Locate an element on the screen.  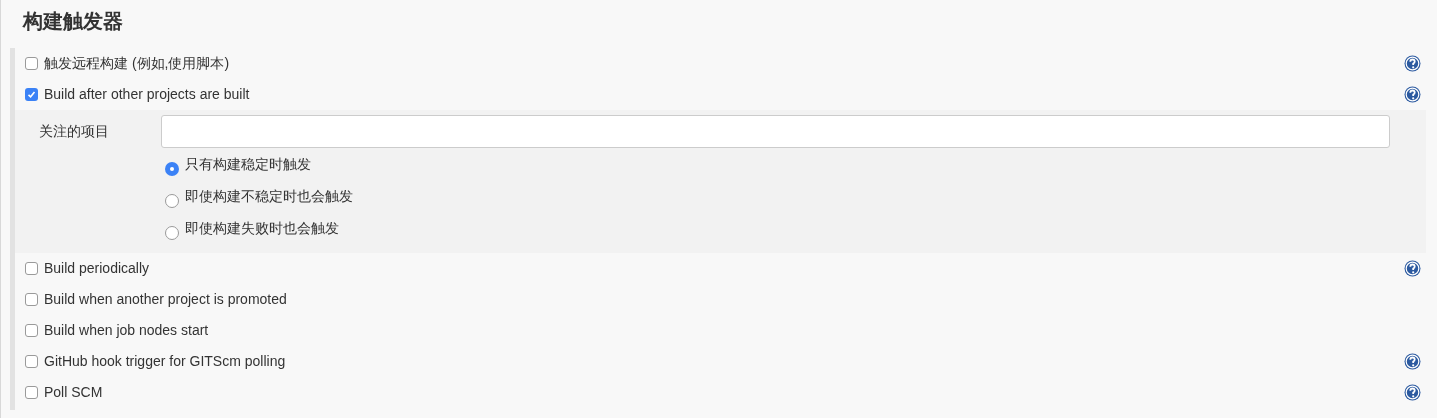
checkbox-label: Build when another project is promoted is located at coordinates (165, 299).